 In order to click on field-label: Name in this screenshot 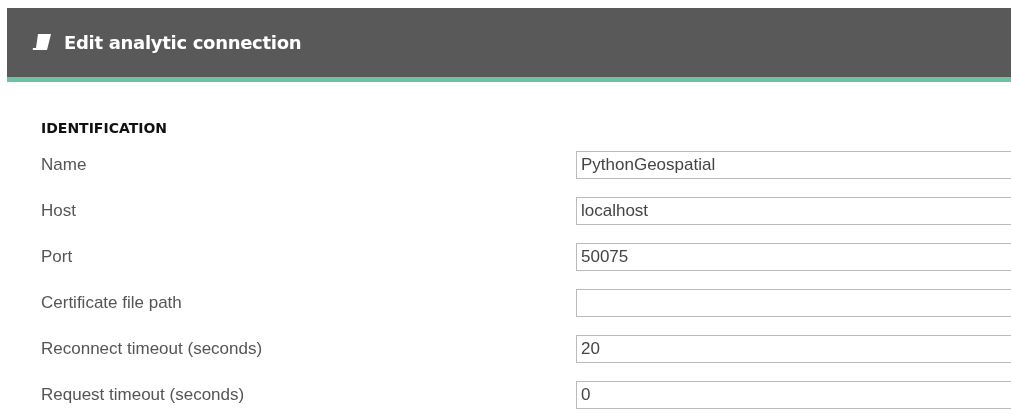, I will do `click(64, 165)`.